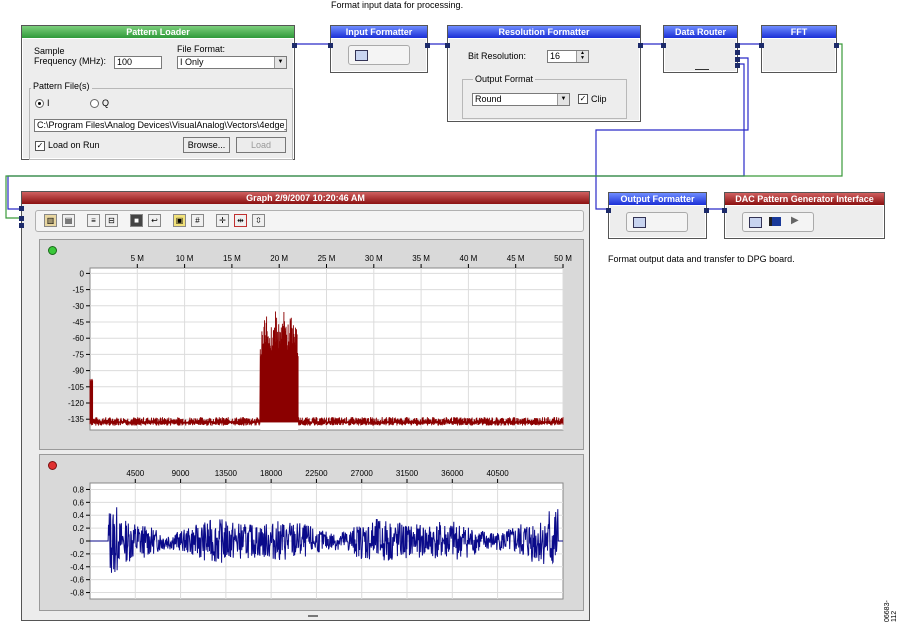 This screenshot has width=900, height=623. I want to click on x-tick-label: 45 M, so click(516, 258).